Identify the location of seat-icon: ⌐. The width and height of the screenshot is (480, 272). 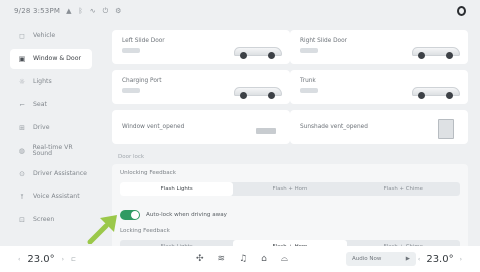
(22, 105).